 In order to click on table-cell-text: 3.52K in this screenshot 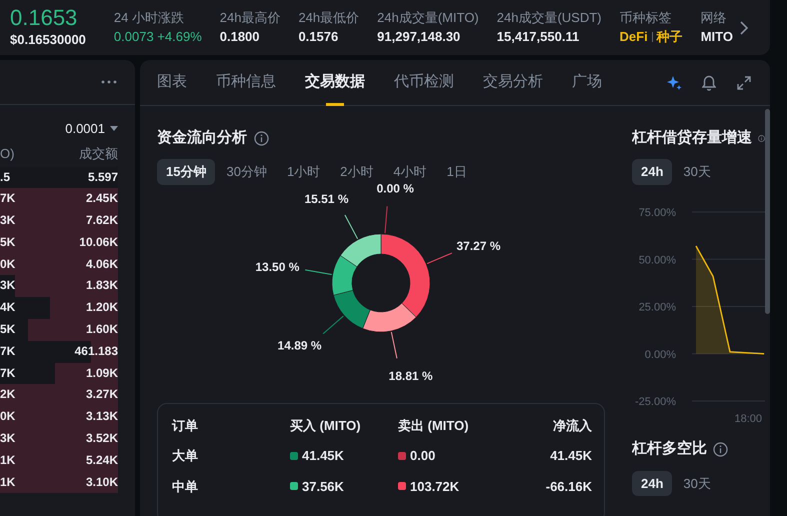, I will do `click(102, 439)`.